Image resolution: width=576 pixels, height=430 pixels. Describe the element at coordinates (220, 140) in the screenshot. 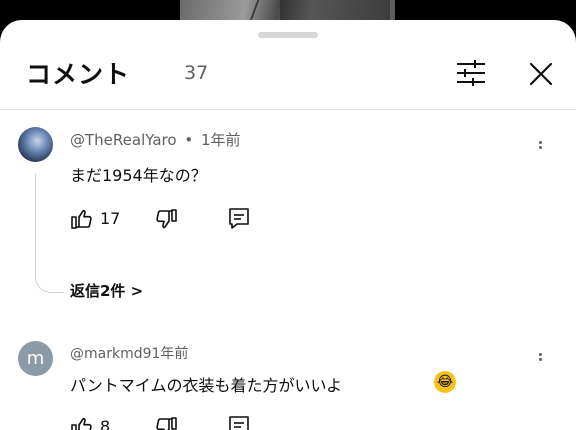

I see `comment-time: 1年前` at that location.